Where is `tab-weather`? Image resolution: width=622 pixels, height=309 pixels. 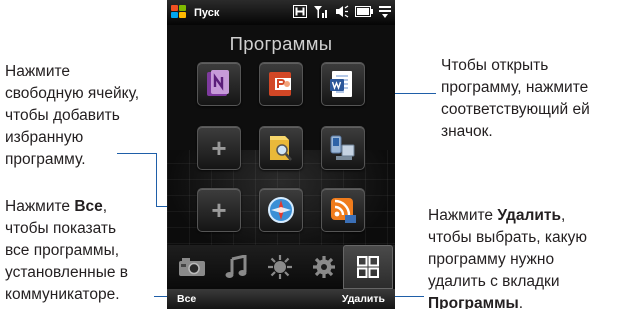
tab-weather is located at coordinates (280, 267).